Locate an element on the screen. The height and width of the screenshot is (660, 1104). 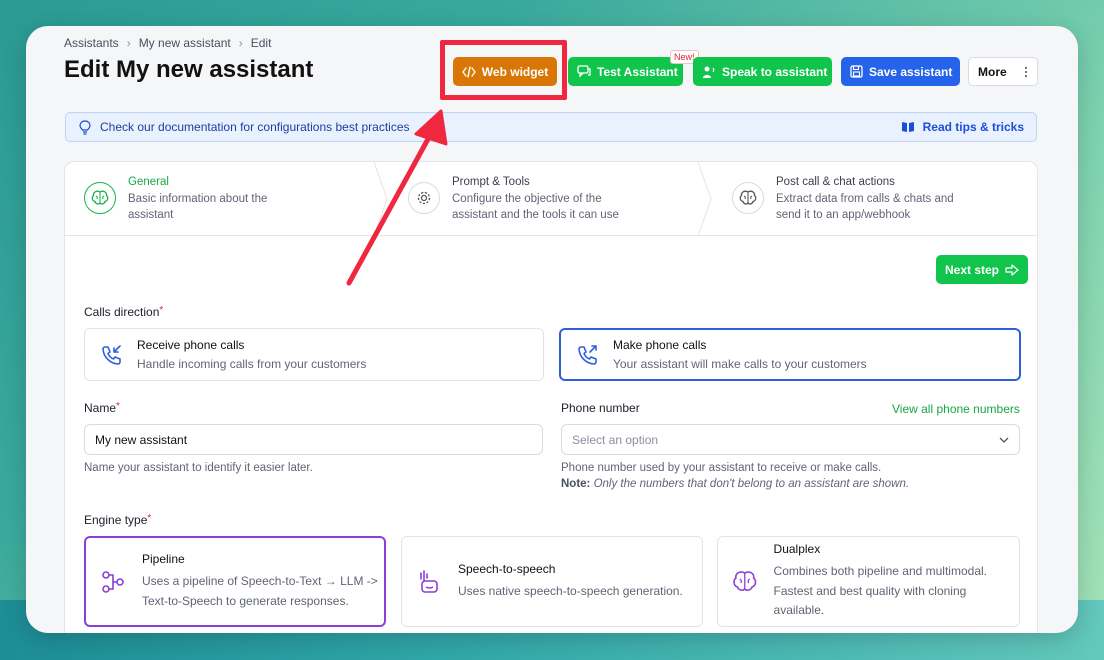
view-phone-numbers-link: View all phone numbers is located at coordinates (956, 409).